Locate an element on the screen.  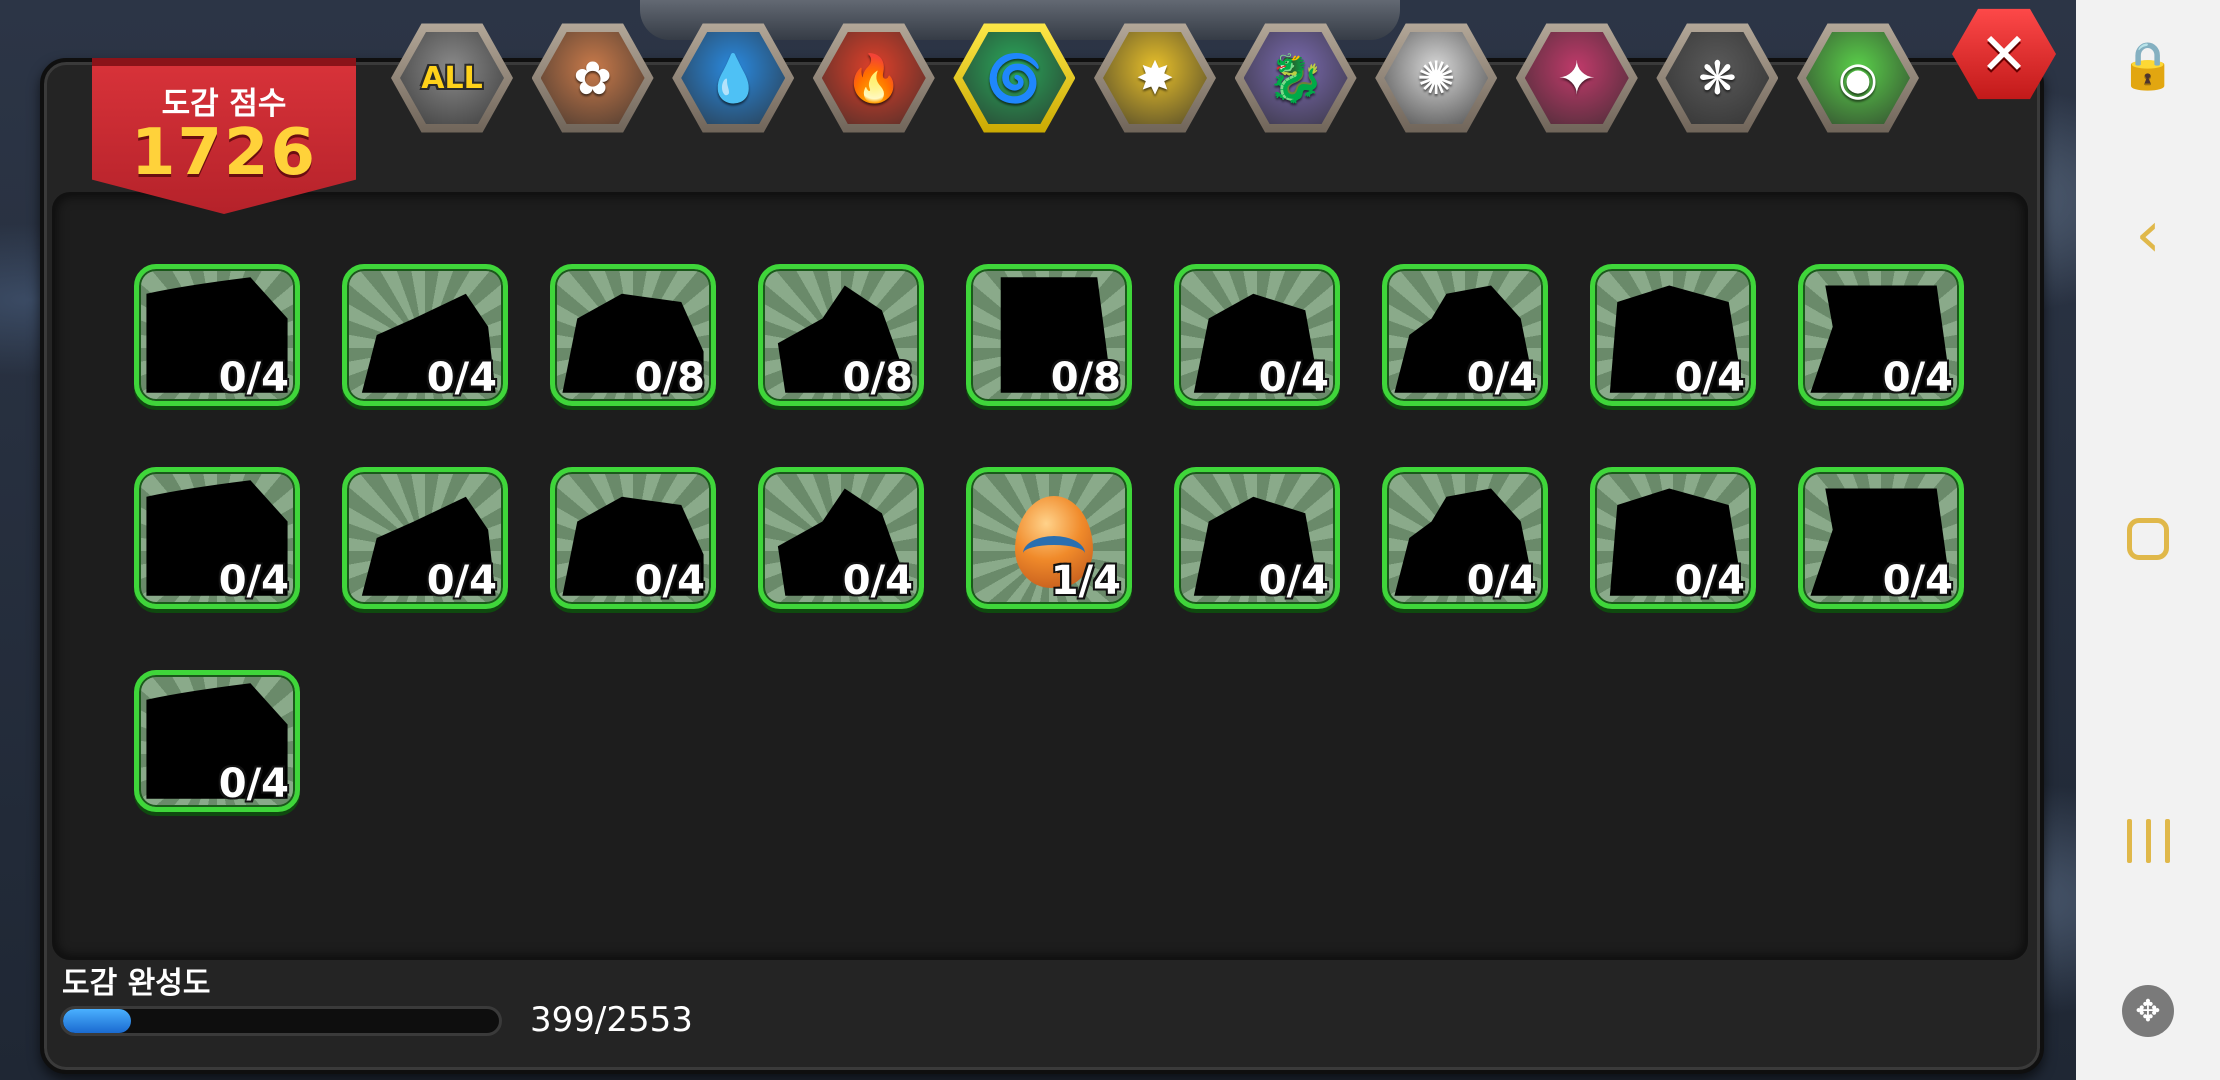
earth-element-icon: ✿ is located at coordinates (592, 78).